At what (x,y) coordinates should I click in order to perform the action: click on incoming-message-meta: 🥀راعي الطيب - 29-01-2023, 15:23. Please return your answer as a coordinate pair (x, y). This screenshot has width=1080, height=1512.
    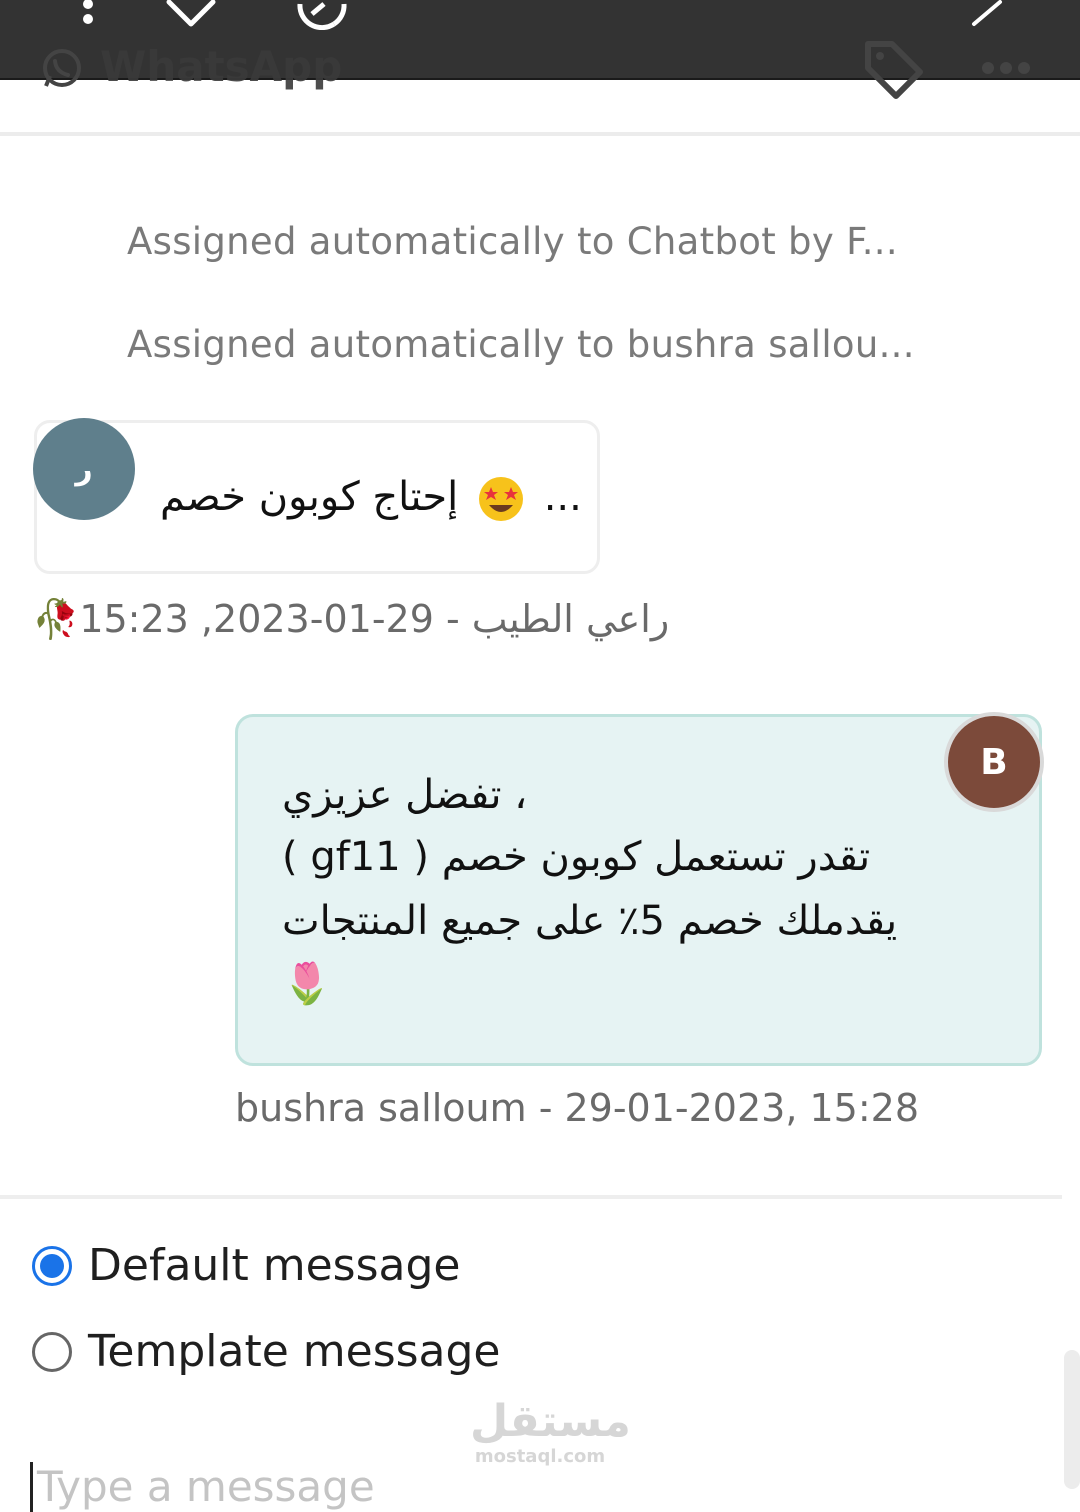
    Looking at the image, I should click on (350, 619).